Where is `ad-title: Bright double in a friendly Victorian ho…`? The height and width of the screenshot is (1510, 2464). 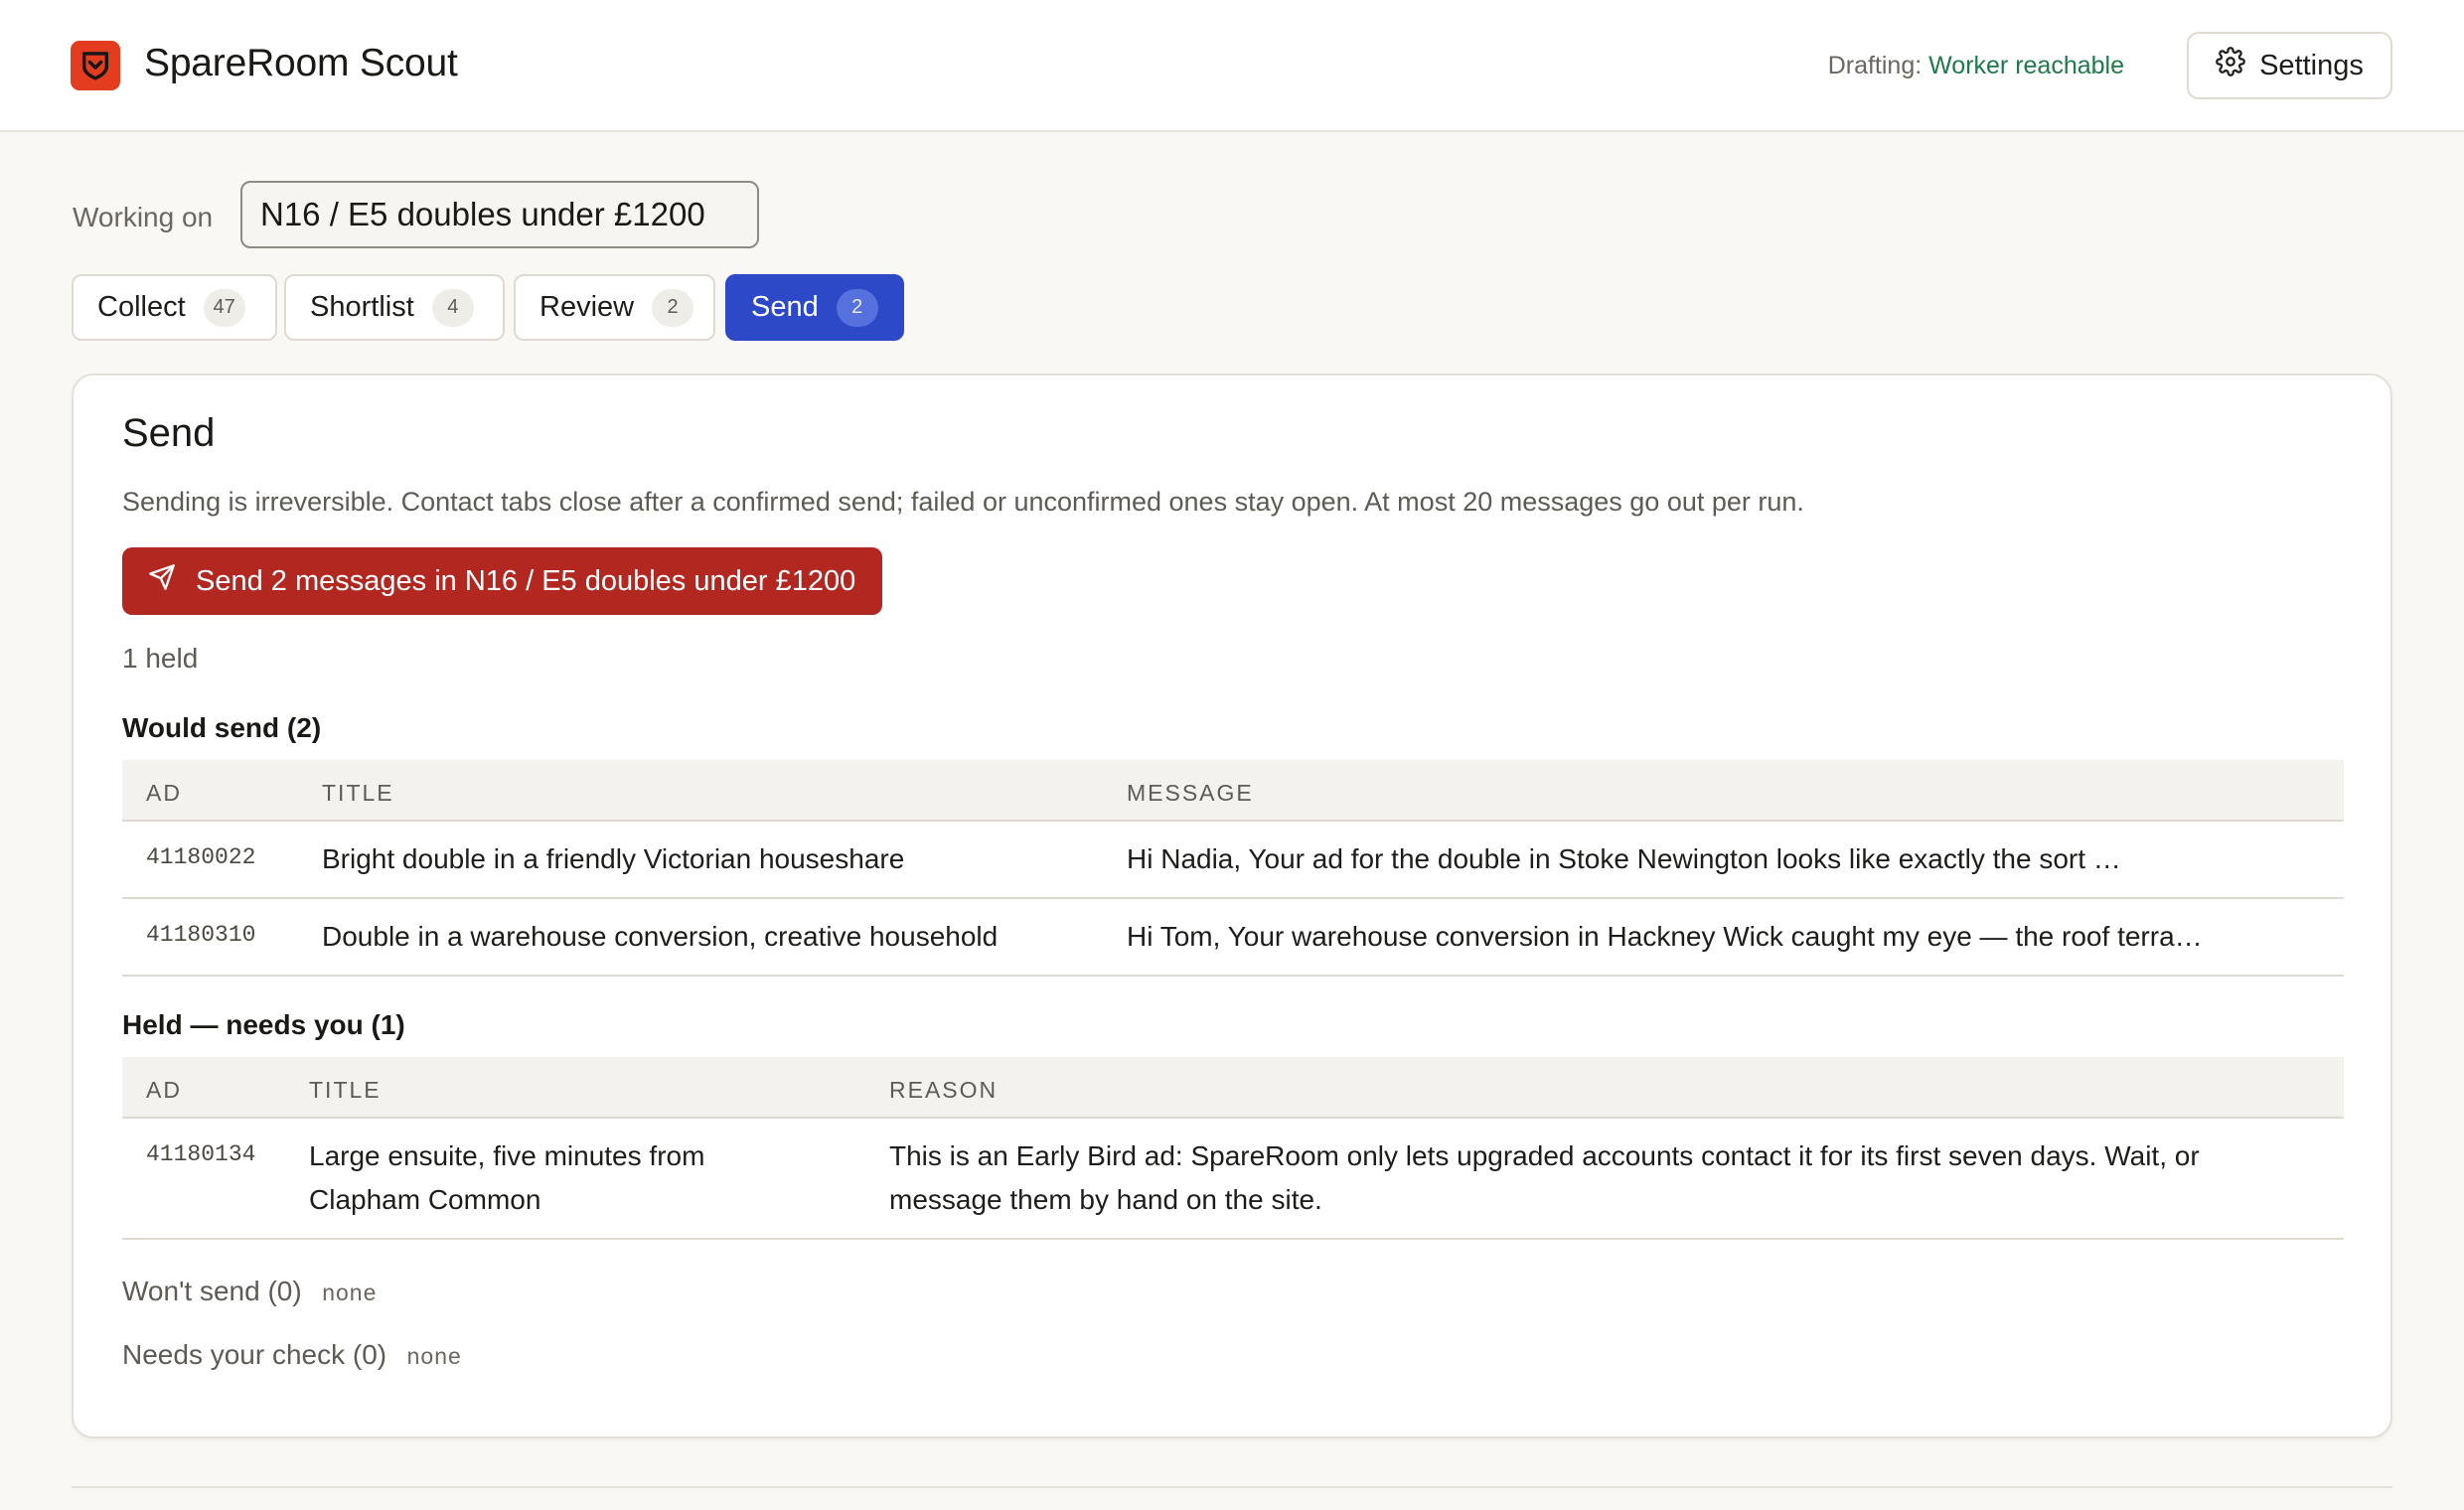 ad-title: Bright double in a friendly Victorian ho… is located at coordinates (613, 858).